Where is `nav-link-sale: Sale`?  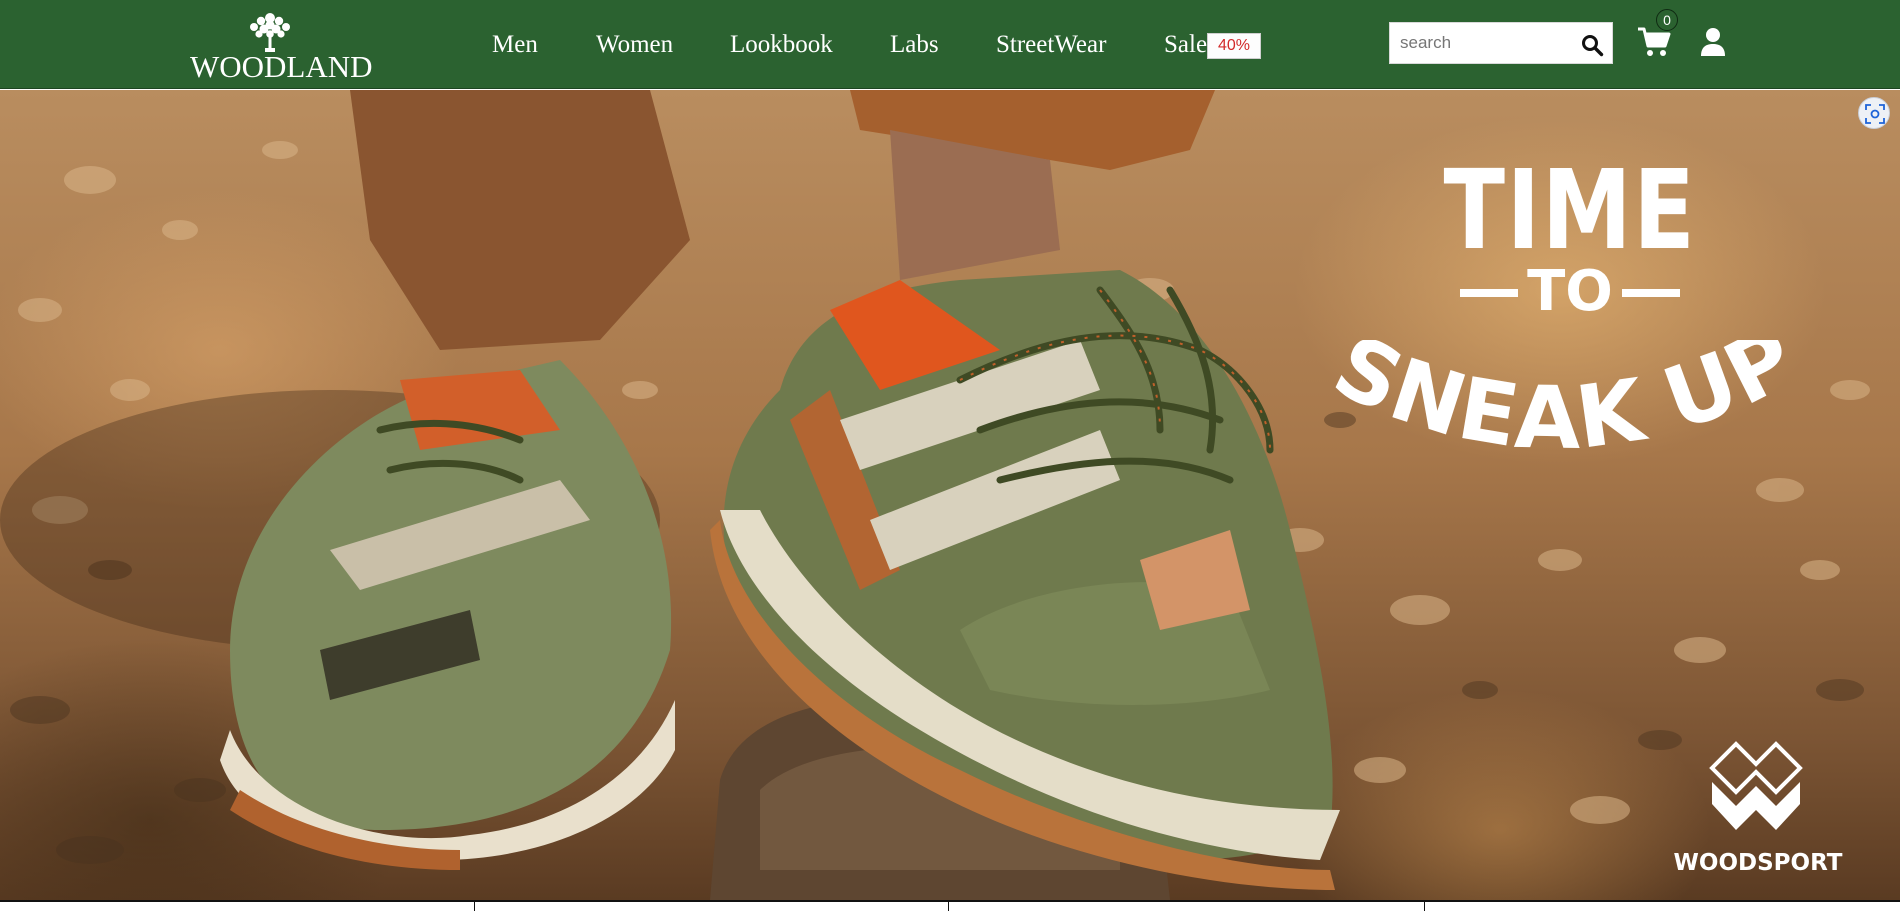
nav-link-sale: Sale is located at coordinates (1185, 45).